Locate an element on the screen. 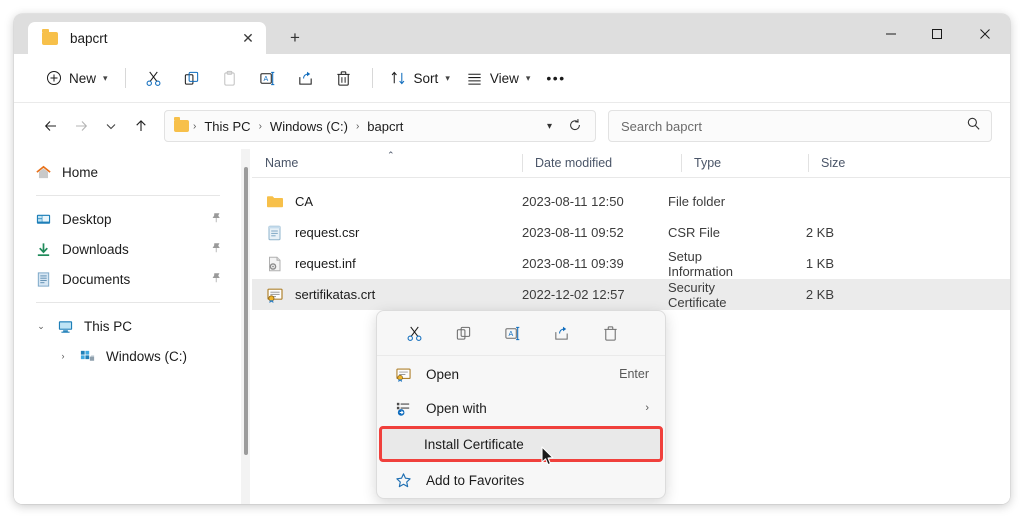 This screenshot has height=520, width=1027. drive-icon is located at coordinates (87, 356).